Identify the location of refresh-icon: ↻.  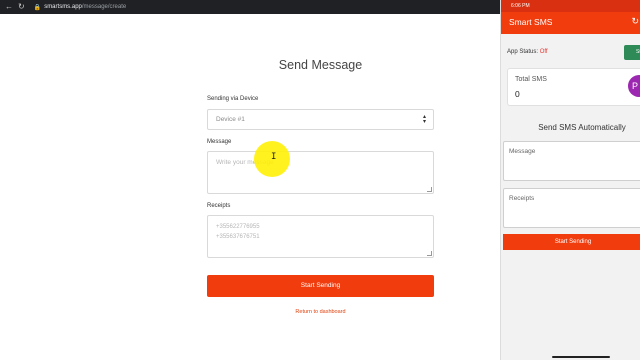
(635, 21).